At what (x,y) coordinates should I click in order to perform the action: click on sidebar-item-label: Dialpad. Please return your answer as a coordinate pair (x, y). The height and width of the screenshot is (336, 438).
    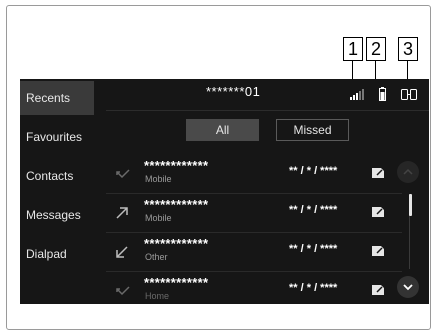
    Looking at the image, I should click on (46, 254).